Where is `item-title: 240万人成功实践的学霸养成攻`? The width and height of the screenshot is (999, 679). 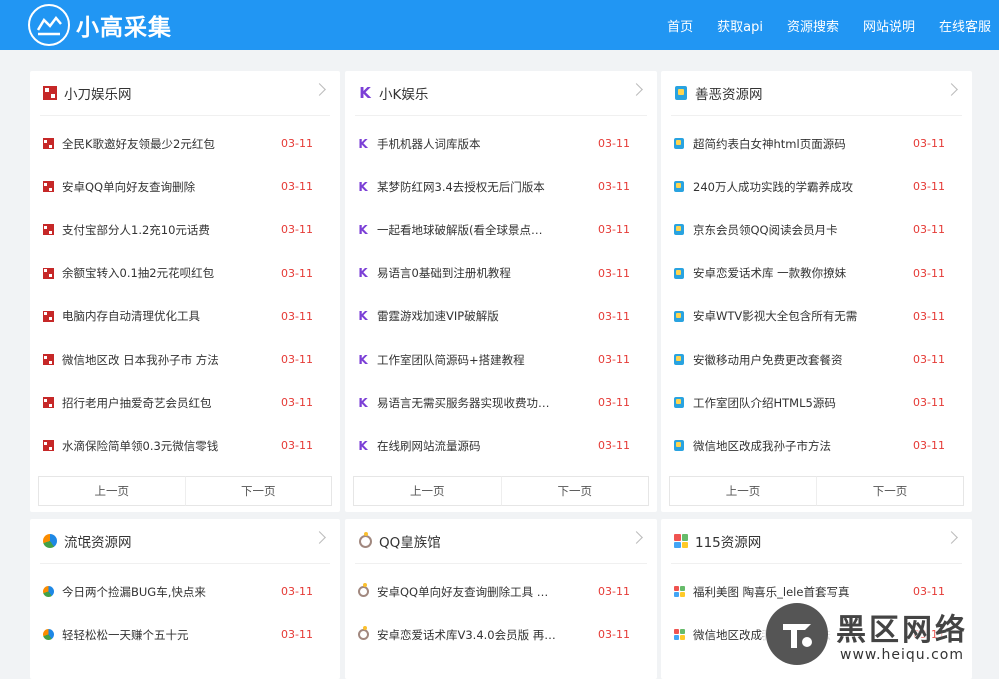
item-title: 240万人成功实践的学霸养成攻 is located at coordinates (773, 187).